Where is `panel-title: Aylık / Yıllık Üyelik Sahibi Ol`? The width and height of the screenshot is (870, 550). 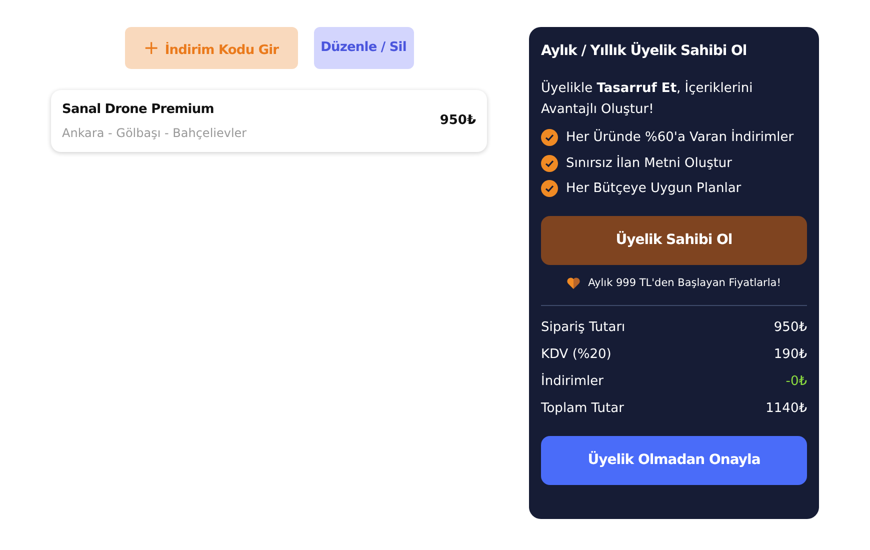 panel-title: Aylık / Yıllık Üyelik Sahibi Ol is located at coordinates (644, 51).